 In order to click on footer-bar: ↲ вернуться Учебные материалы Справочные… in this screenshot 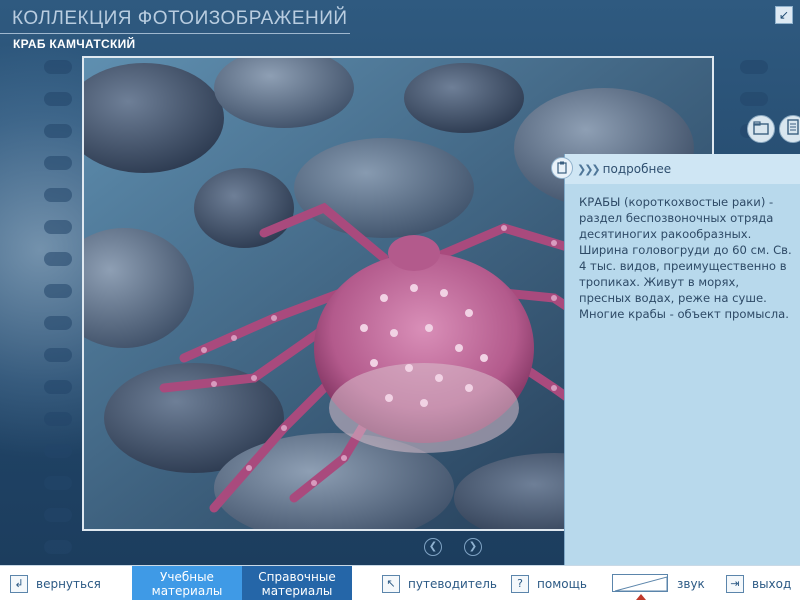, I will do `click(400, 582)`.